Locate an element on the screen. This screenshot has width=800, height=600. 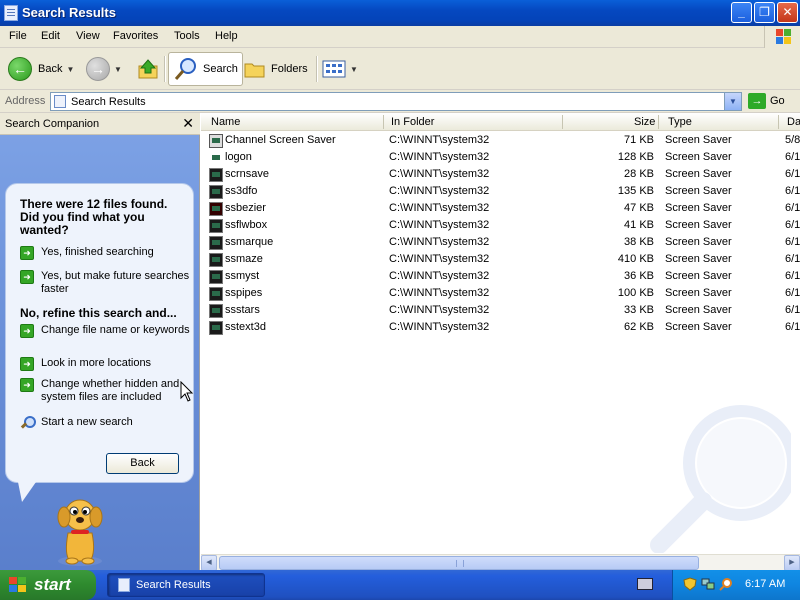
file-size: 100 KB is located at coordinates (635, 293).